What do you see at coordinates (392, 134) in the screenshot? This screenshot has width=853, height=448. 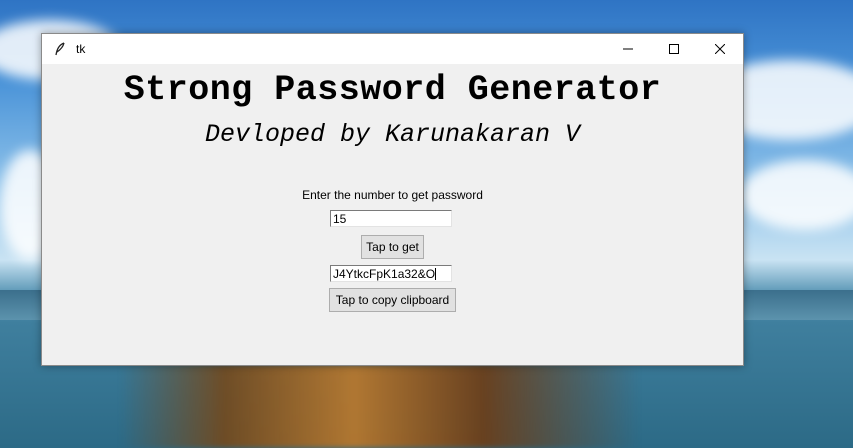 I see `developer-credit: Devloped by Karunakaran V` at bounding box center [392, 134].